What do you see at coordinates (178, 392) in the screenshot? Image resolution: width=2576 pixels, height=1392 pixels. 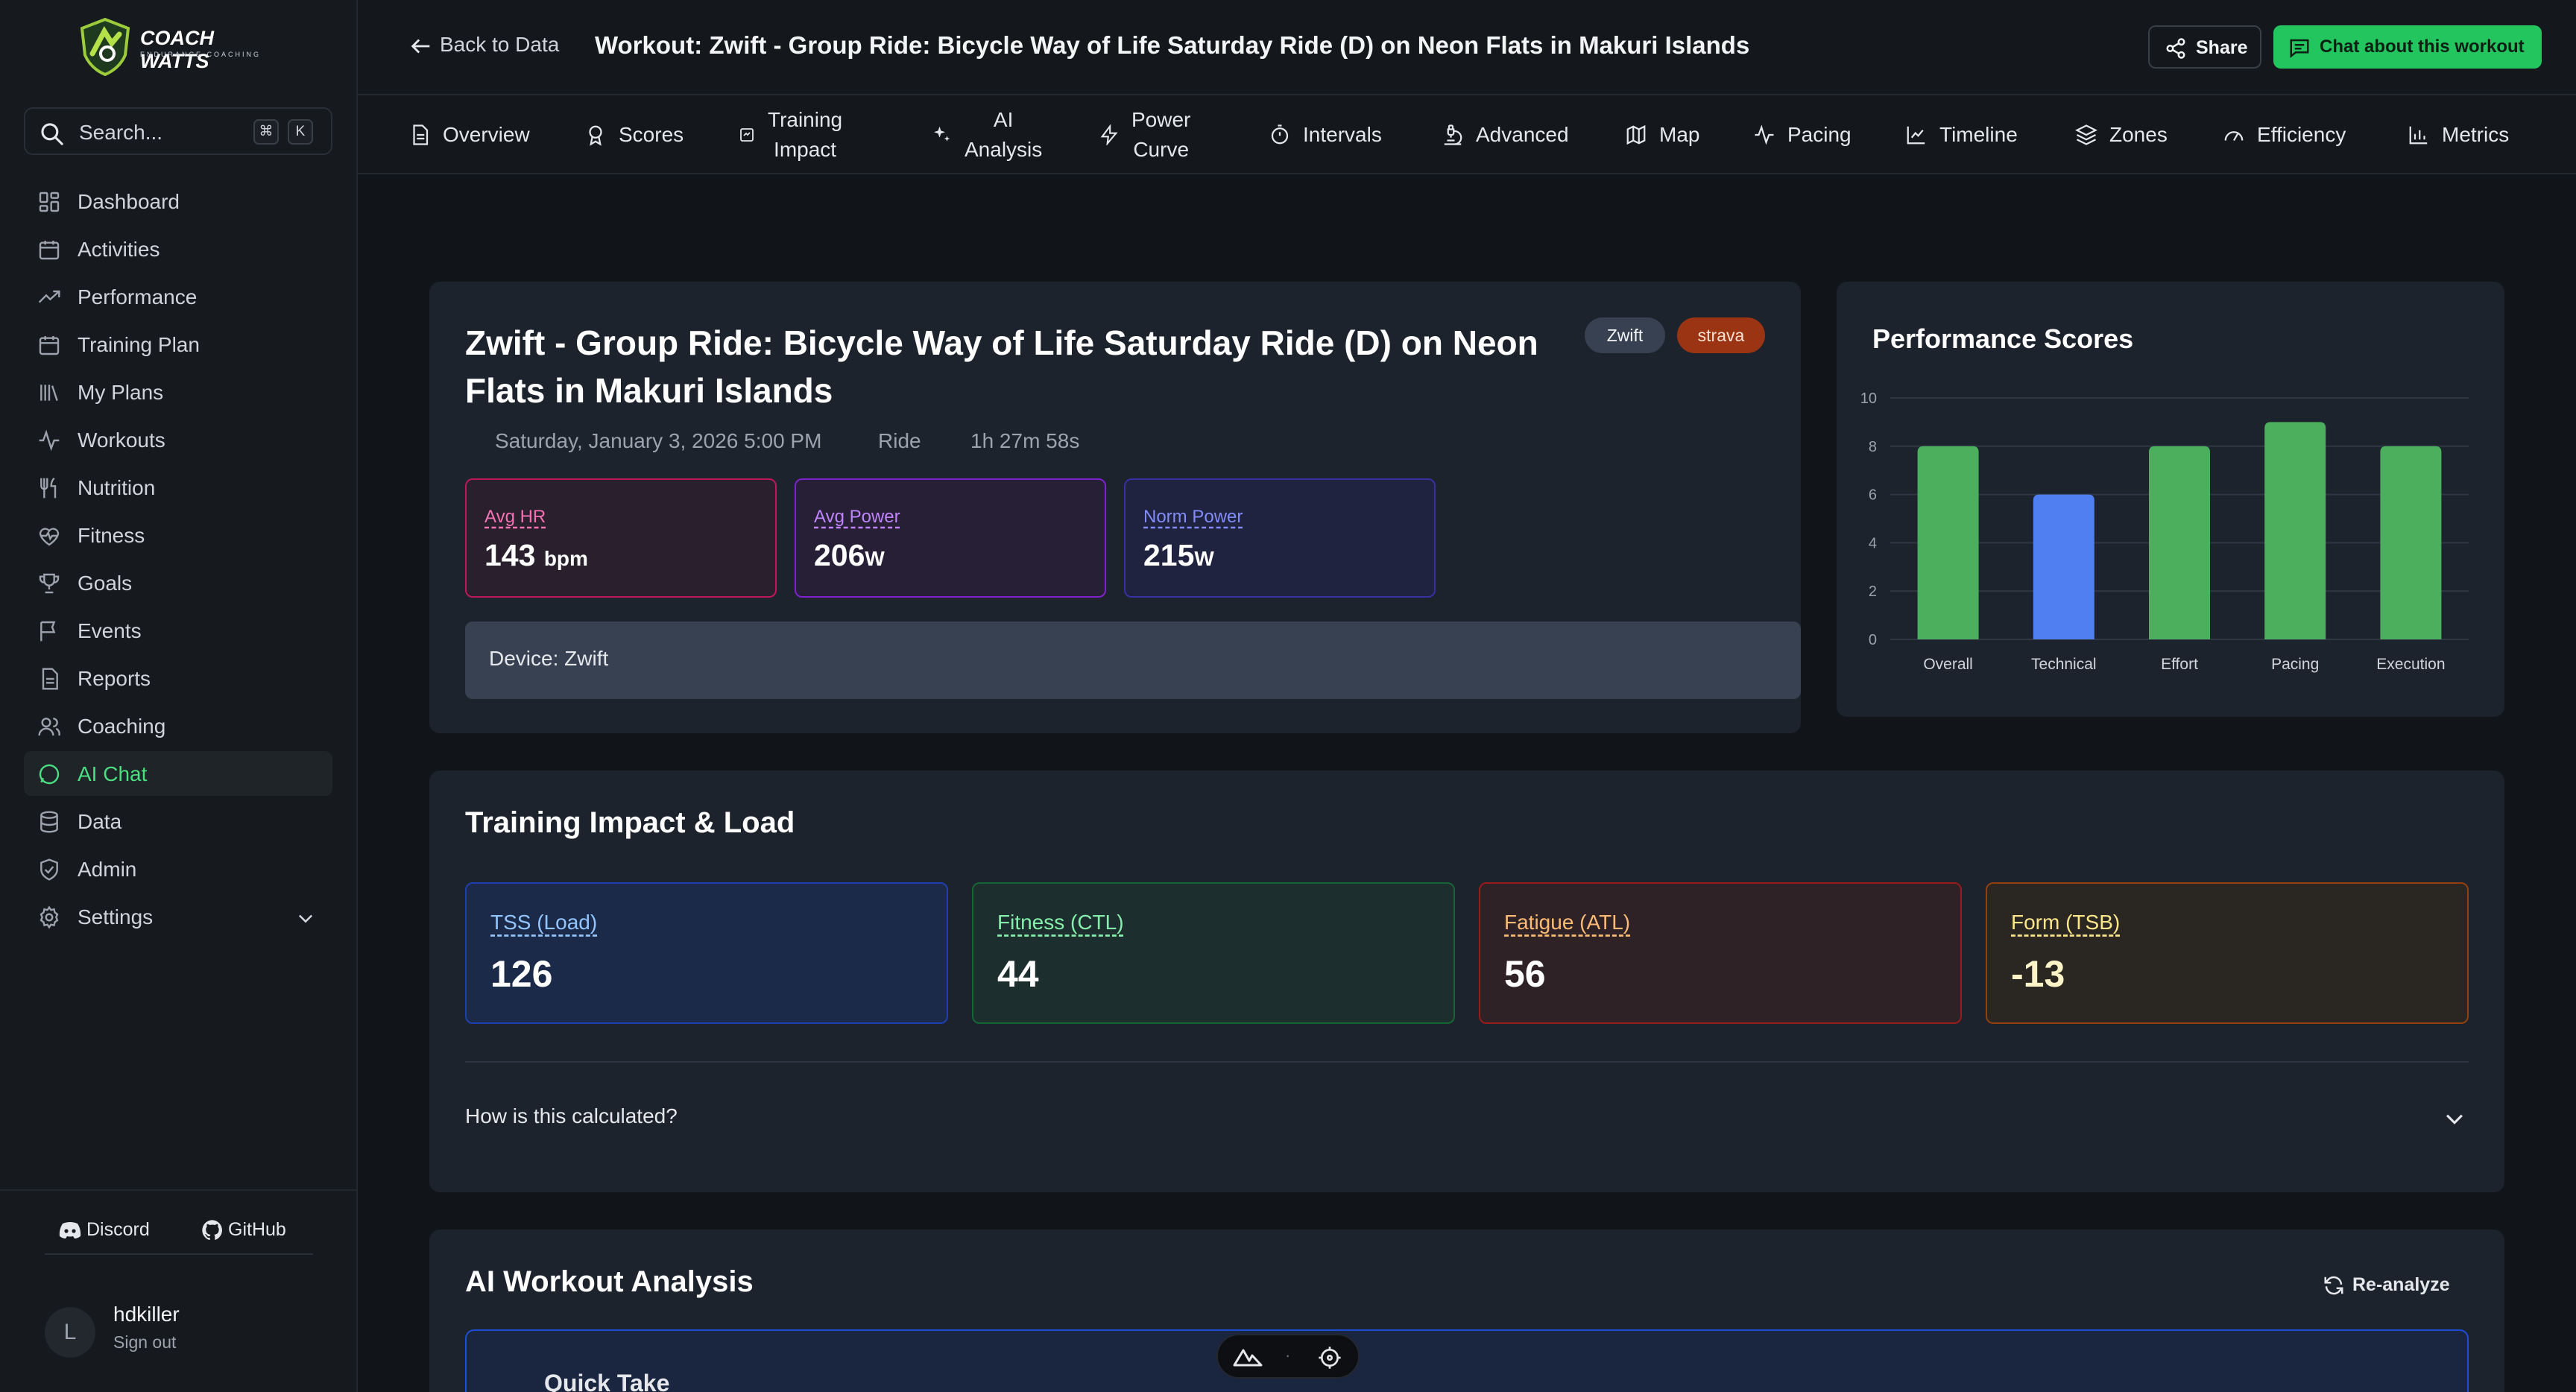 I see `sidebar-item-my-plans: My Plans` at bounding box center [178, 392].